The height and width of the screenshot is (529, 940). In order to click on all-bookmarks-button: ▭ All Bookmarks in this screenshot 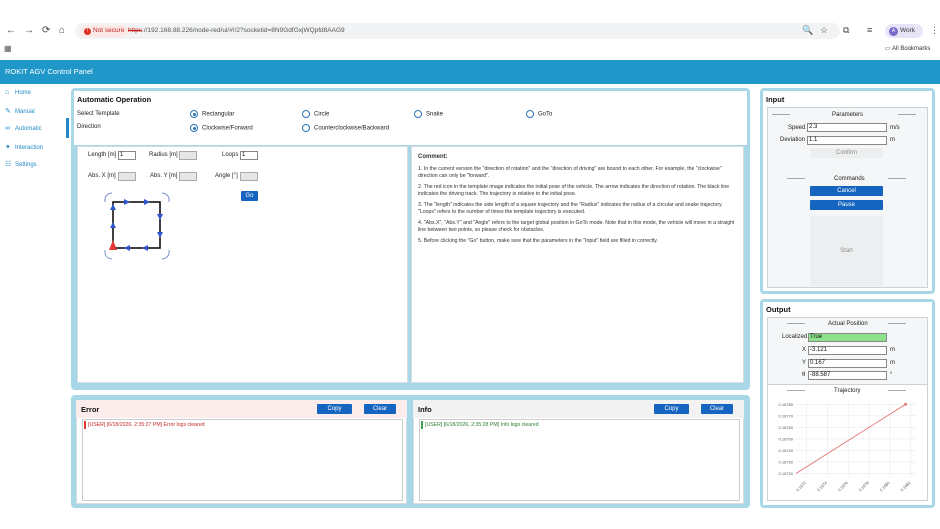, I will do `click(907, 48)`.